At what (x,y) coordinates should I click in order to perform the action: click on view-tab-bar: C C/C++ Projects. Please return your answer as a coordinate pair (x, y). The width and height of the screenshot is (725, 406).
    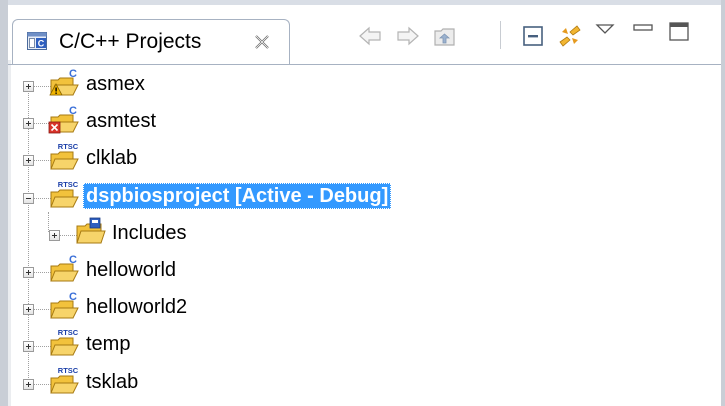
    Looking at the image, I should click on (364, 35).